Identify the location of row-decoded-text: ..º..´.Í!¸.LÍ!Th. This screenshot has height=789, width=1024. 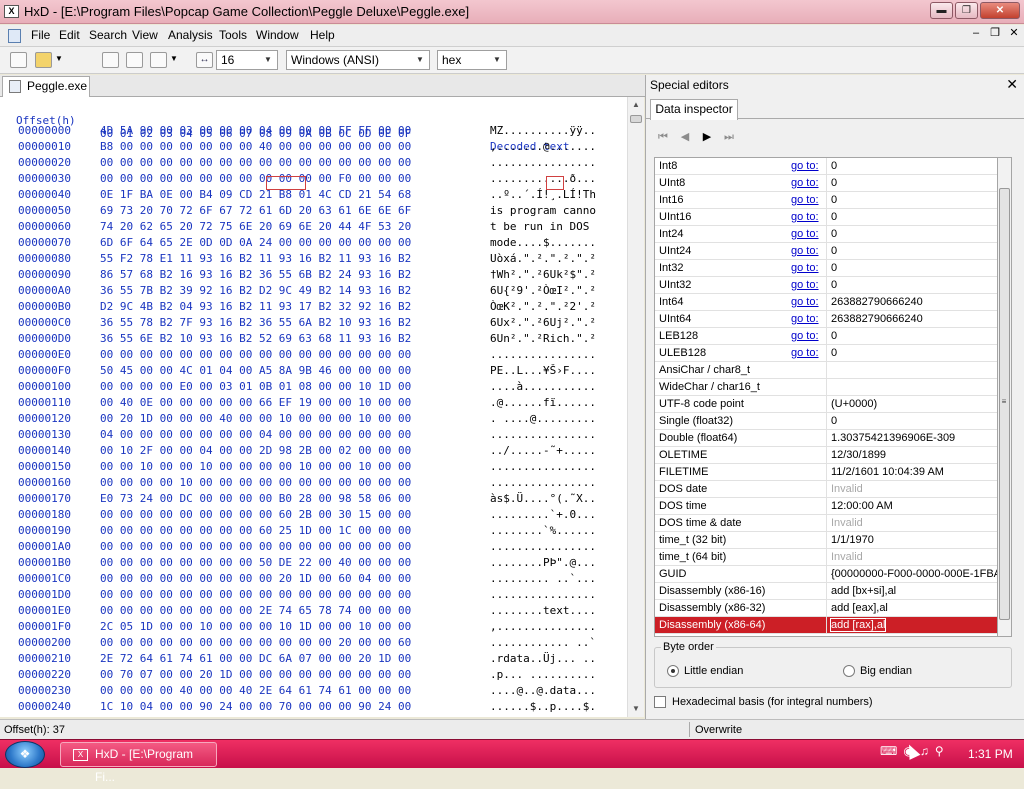
(543, 195).